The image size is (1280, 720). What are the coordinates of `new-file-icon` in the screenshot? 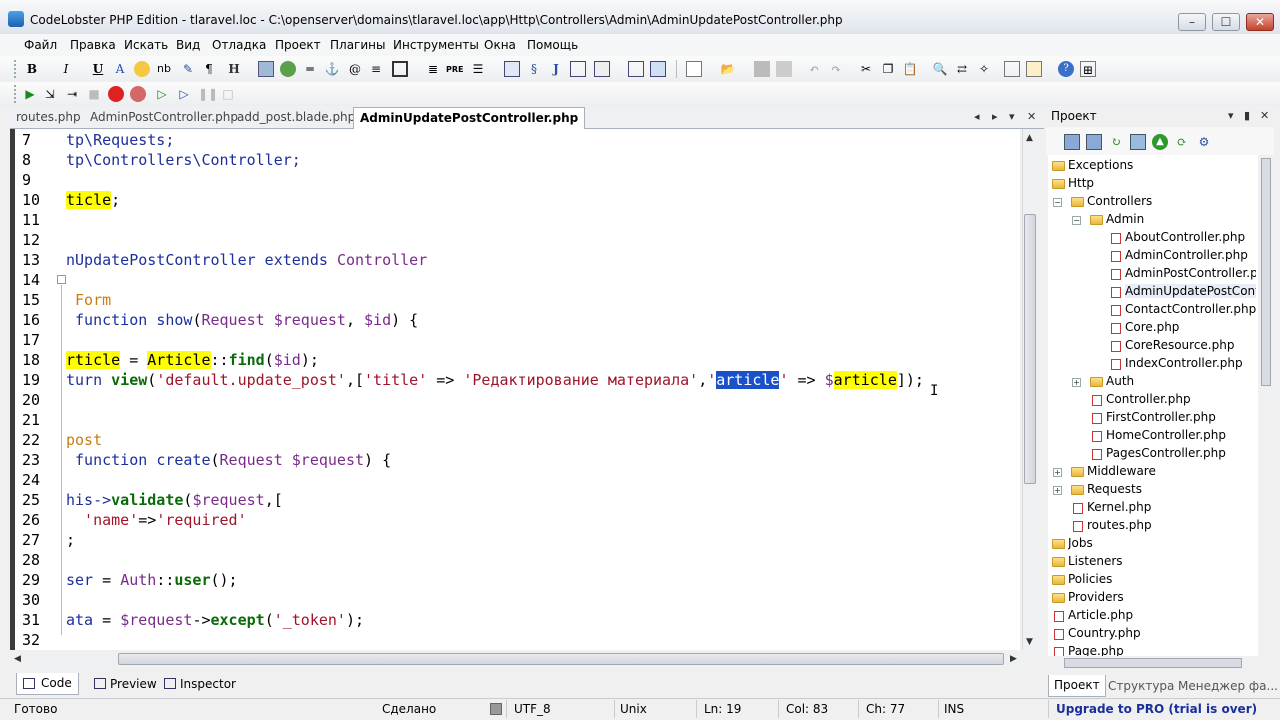 It's located at (694, 69).